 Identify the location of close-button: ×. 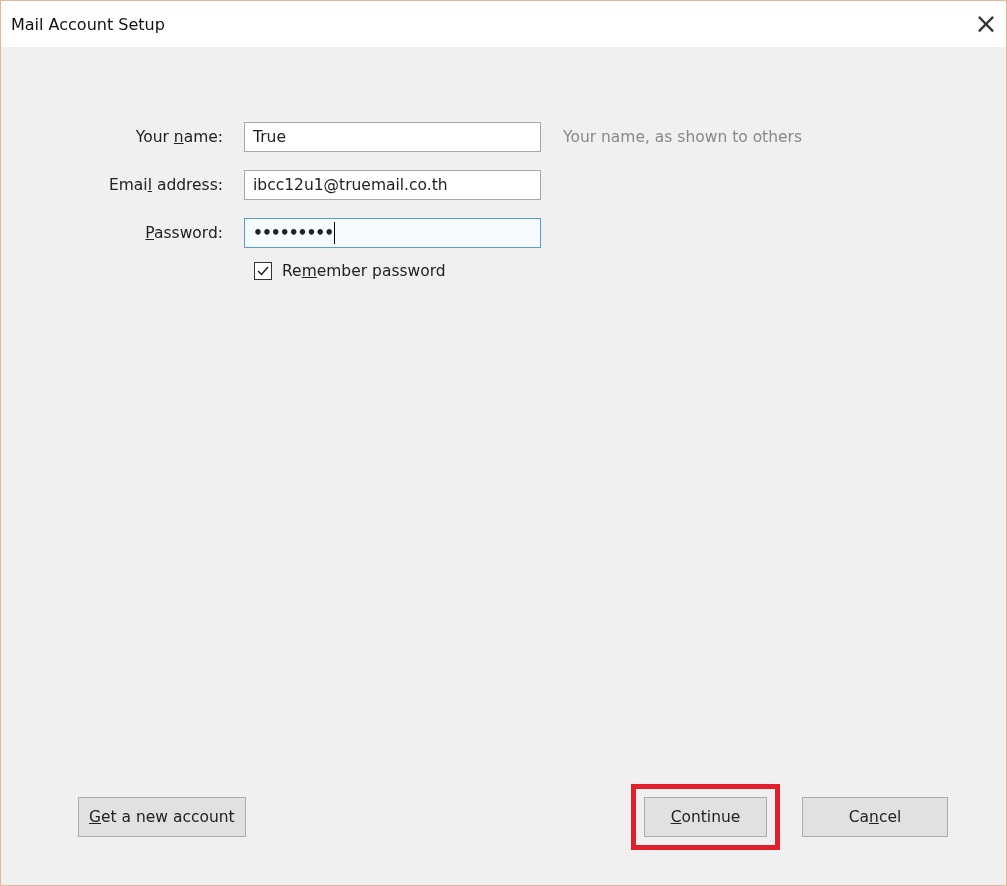
(986, 24).